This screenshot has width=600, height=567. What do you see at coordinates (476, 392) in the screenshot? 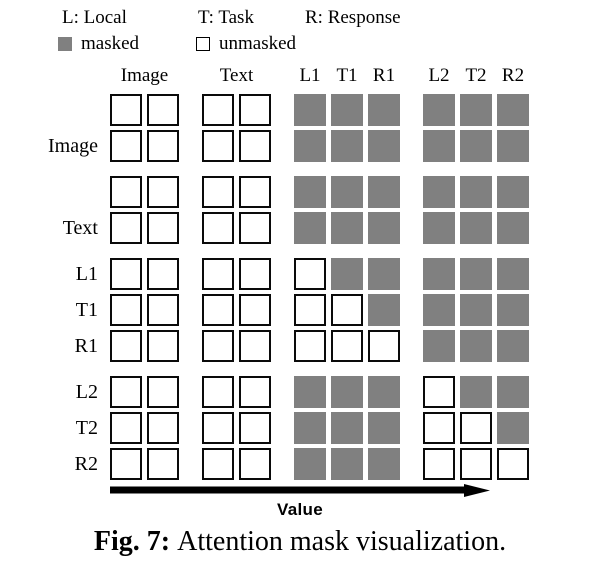
I see `cell-masked-r7-c8` at bounding box center [476, 392].